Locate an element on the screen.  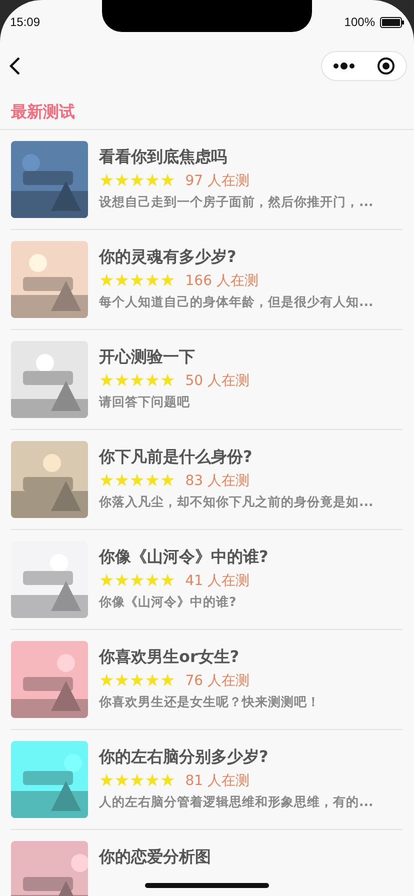
test-title: 你的灵魂有多少岁? is located at coordinates (168, 257).